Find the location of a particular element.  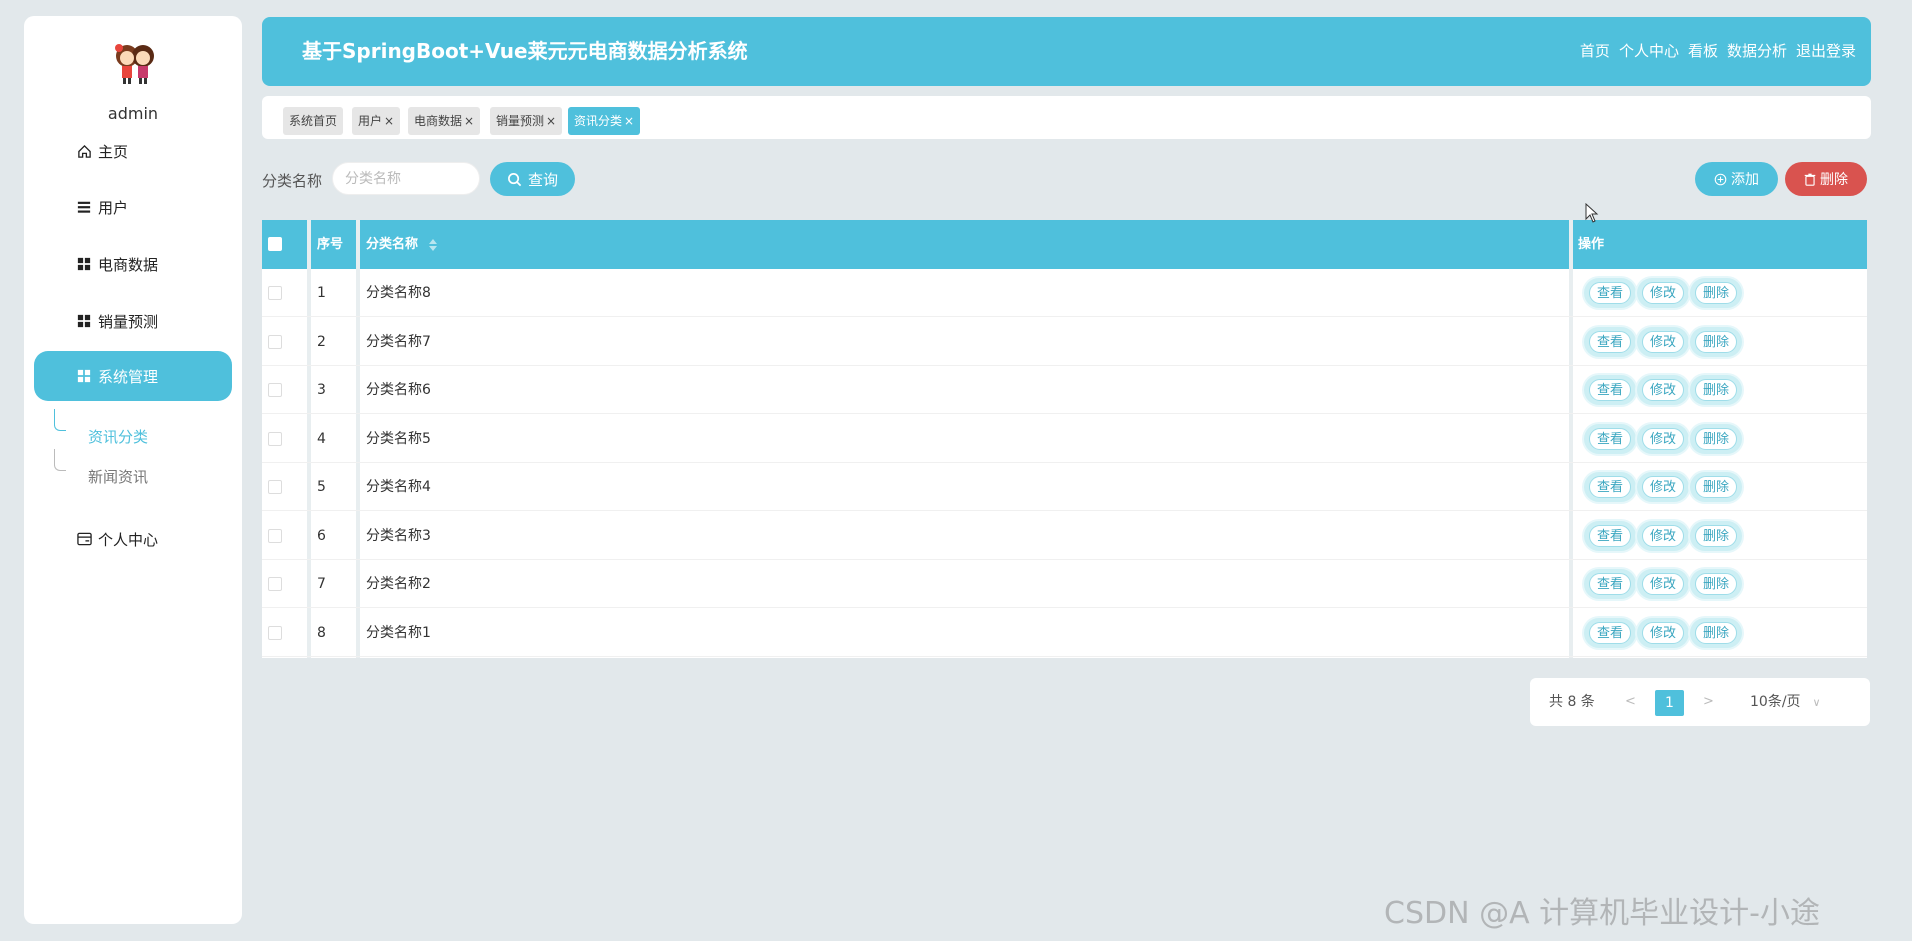

cell-index: 8 is located at coordinates (321, 632).